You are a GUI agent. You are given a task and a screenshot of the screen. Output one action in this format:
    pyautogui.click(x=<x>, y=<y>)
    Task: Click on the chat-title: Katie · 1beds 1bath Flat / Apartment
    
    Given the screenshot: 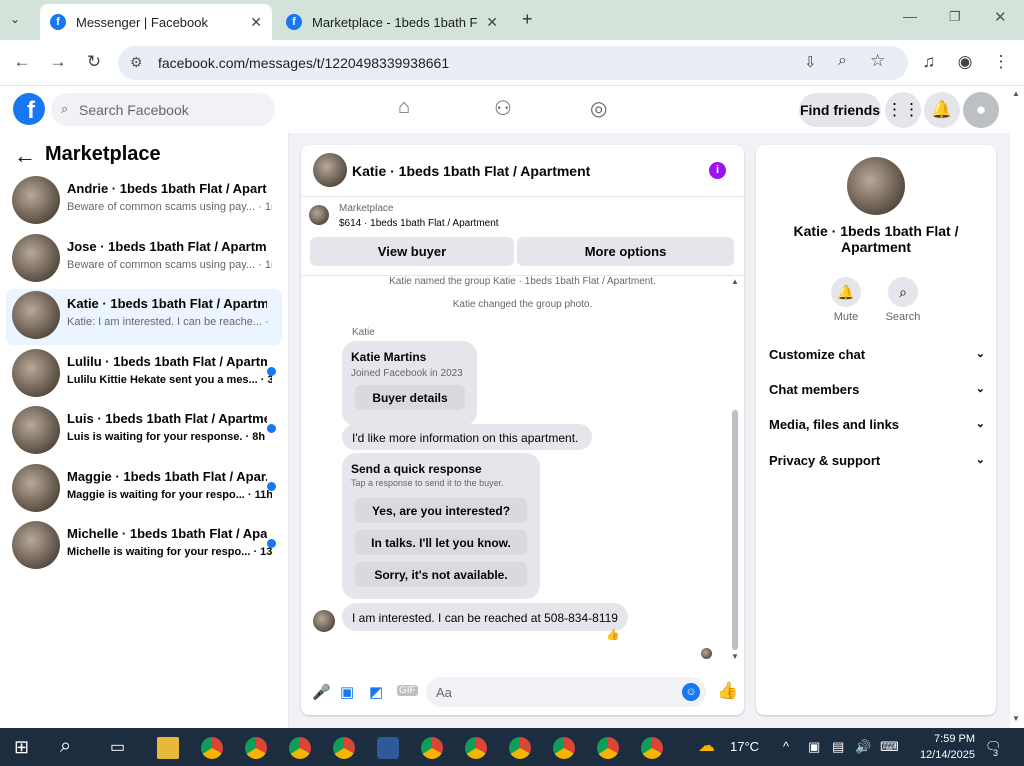 What is the action you would take?
    pyautogui.click(x=471, y=171)
    